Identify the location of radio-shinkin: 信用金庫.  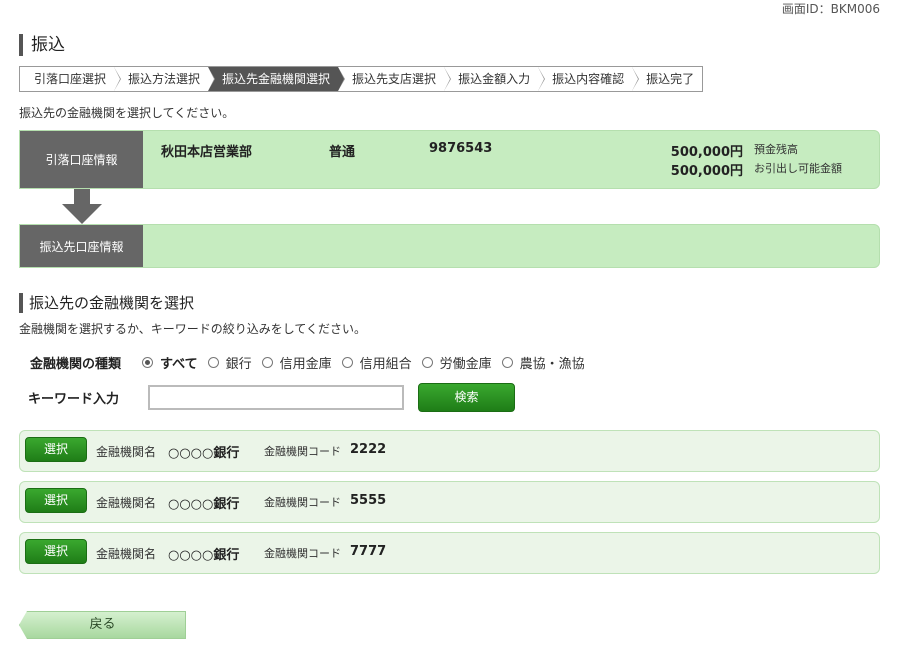
(296, 362).